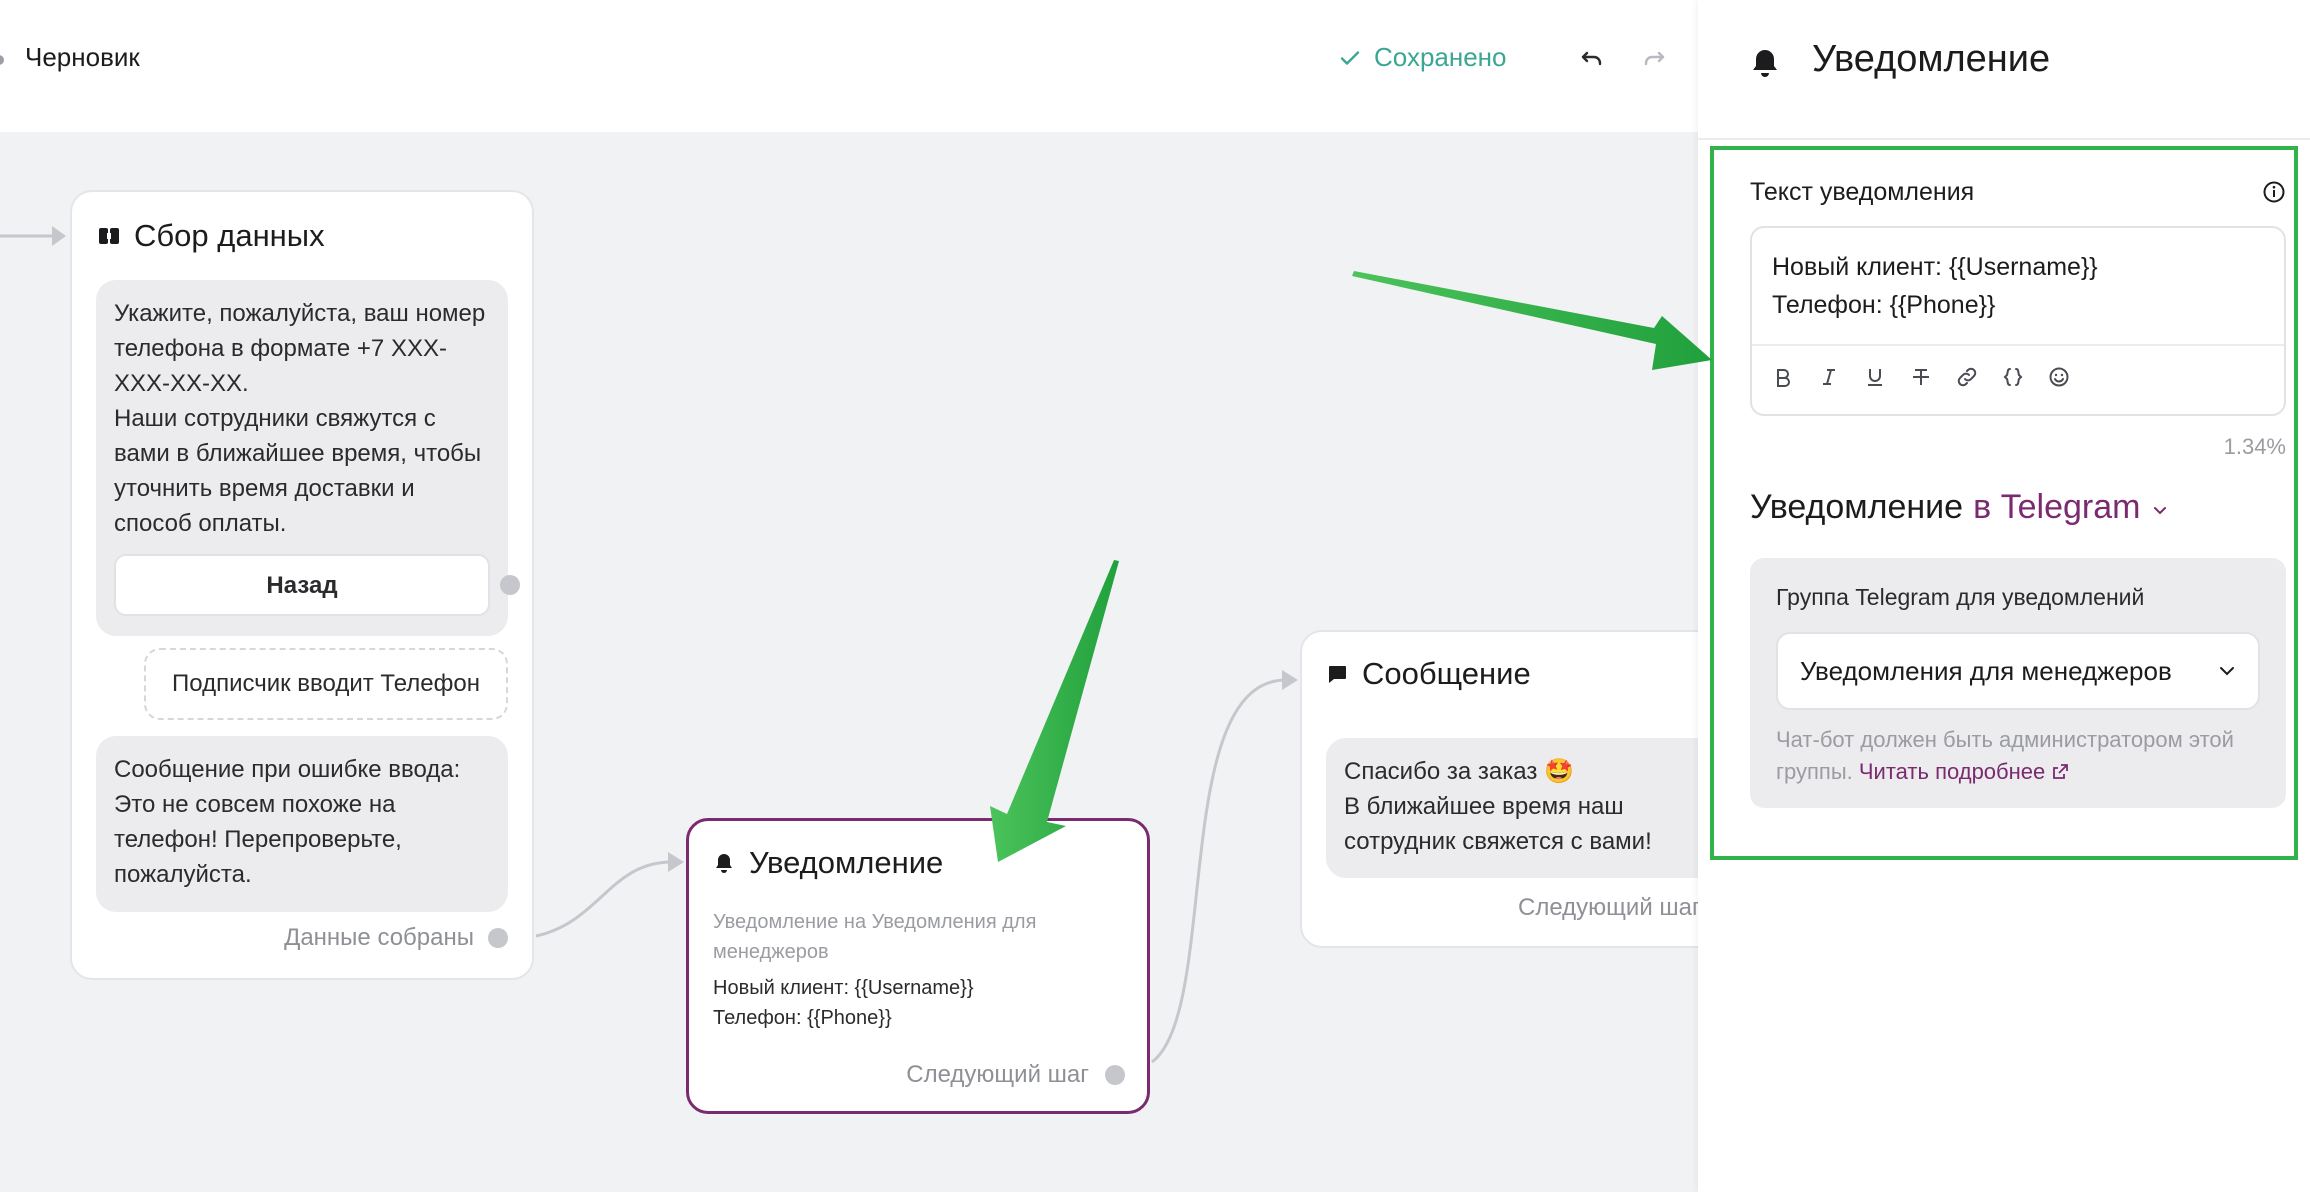  What do you see at coordinates (1440, 57) in the screenshot?
I see `saved-label: Сохранено` at bounding box center [1440, 57].